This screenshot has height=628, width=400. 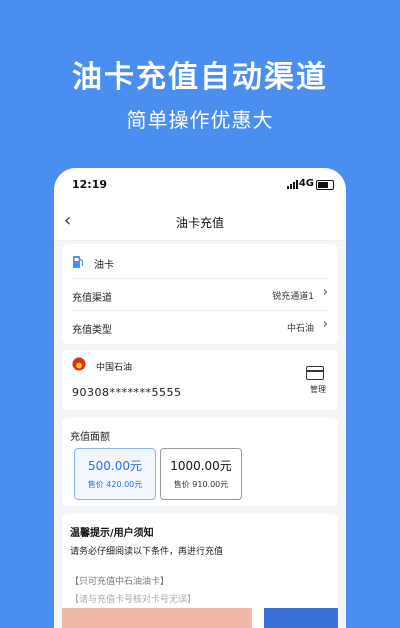 What do you see at coordinates (115, 474) in the screenshot?
I see `amount-option-500: 500.00元 售价 420.00元` at bounding box center [115, 474].